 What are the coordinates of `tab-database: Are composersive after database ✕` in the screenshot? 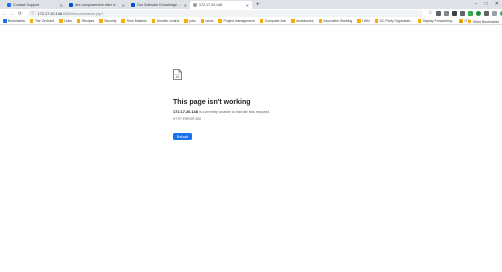 It's located at (97, 5).